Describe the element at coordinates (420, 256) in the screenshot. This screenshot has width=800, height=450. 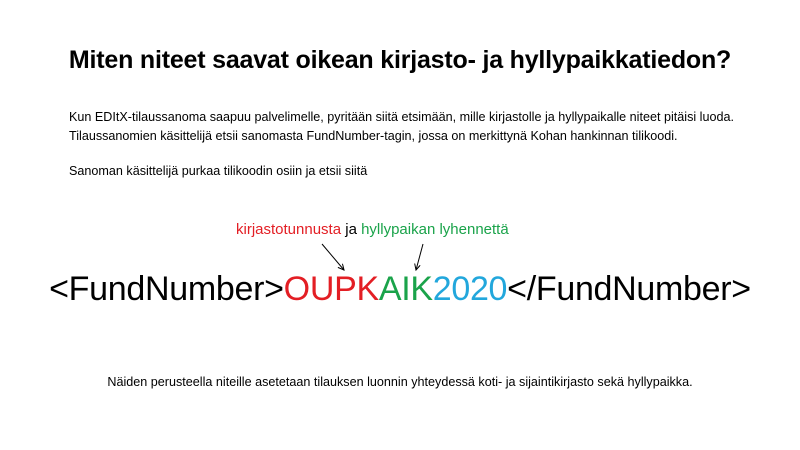
I see `arrow-to-shelf-abbrev` at that location.